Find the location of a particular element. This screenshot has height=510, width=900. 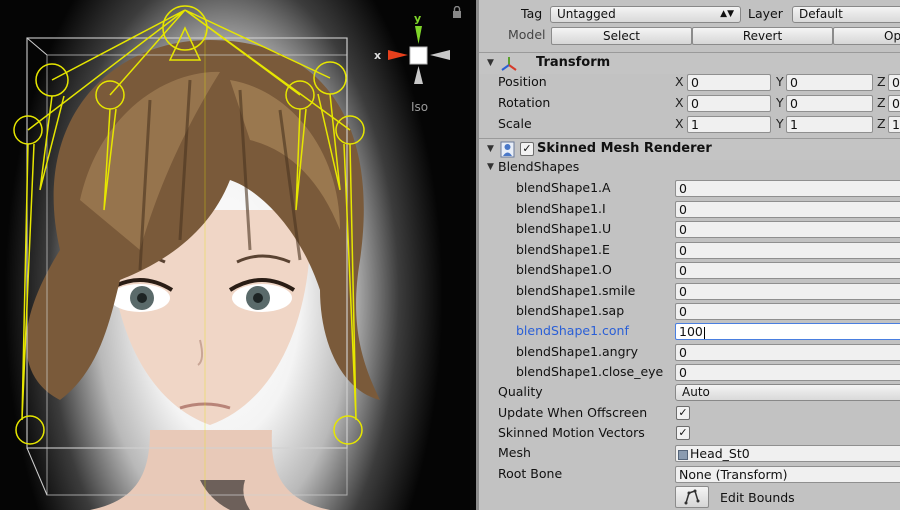

blendshape-row: blendShape1.O 0 is located at coordinates (689, 271).